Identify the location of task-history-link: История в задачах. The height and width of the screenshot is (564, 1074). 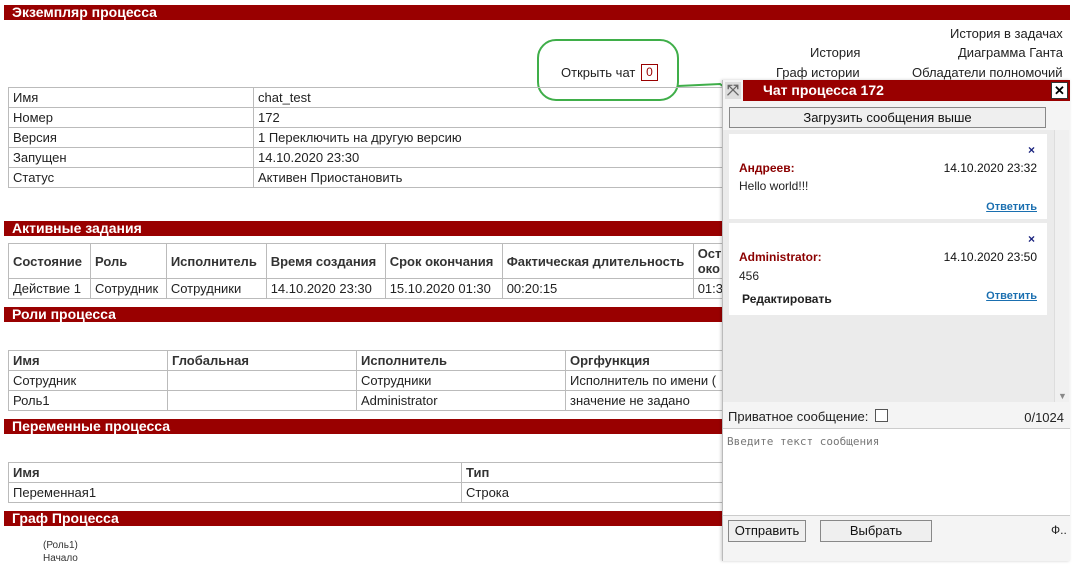
(1006, 33).